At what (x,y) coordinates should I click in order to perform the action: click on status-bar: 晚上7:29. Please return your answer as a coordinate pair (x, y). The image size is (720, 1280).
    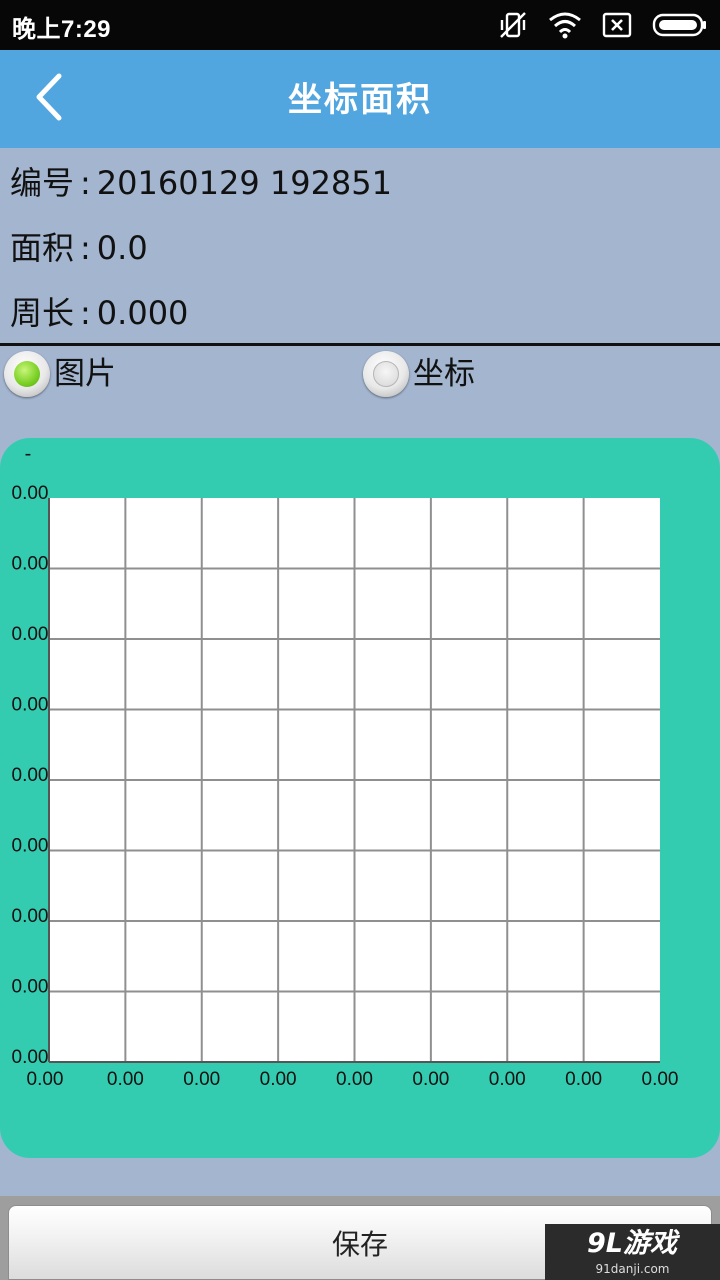
    Looking at the image, I should click on (360, 25).